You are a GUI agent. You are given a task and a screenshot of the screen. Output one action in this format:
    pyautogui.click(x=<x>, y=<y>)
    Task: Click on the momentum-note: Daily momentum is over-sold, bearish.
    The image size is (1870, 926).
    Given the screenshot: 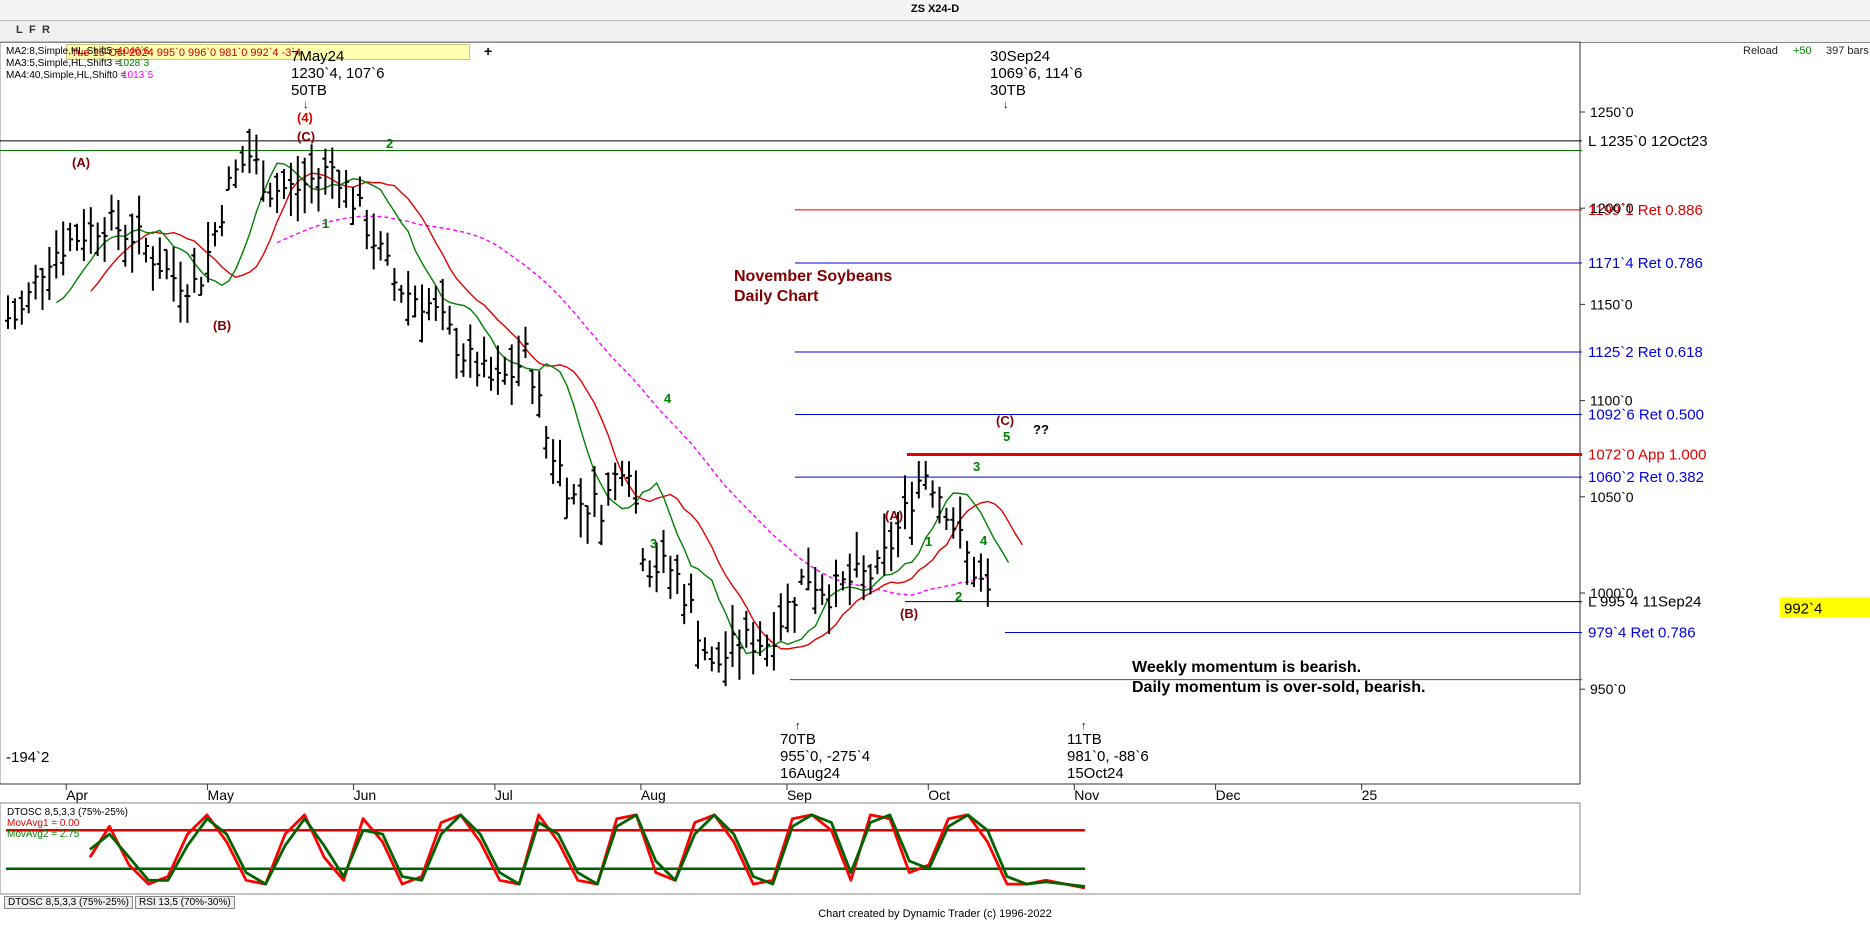 What is the action you would take?
    pyautogui.click(x=1278, y=687)
    